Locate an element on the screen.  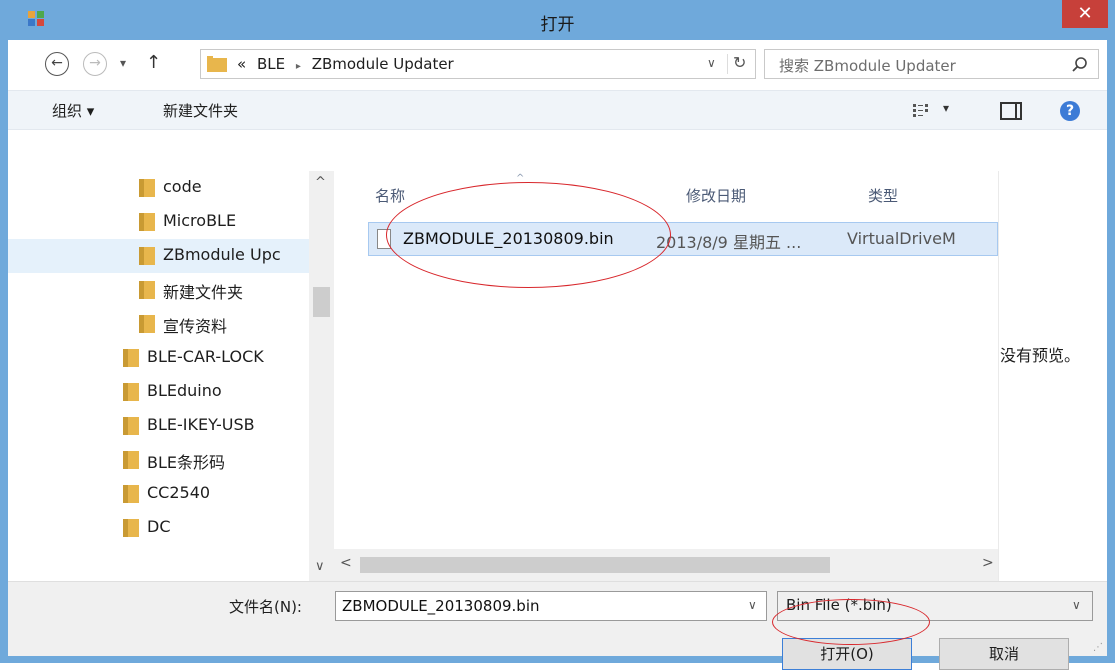
up-button: ↑ is located at coordinates (153, 62).